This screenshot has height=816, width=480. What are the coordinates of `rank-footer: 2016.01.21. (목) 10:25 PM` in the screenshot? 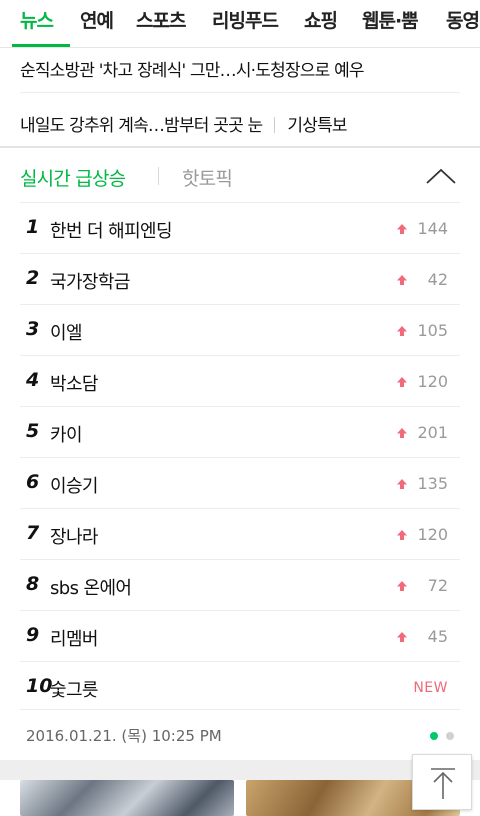 It's located at (240, 734).